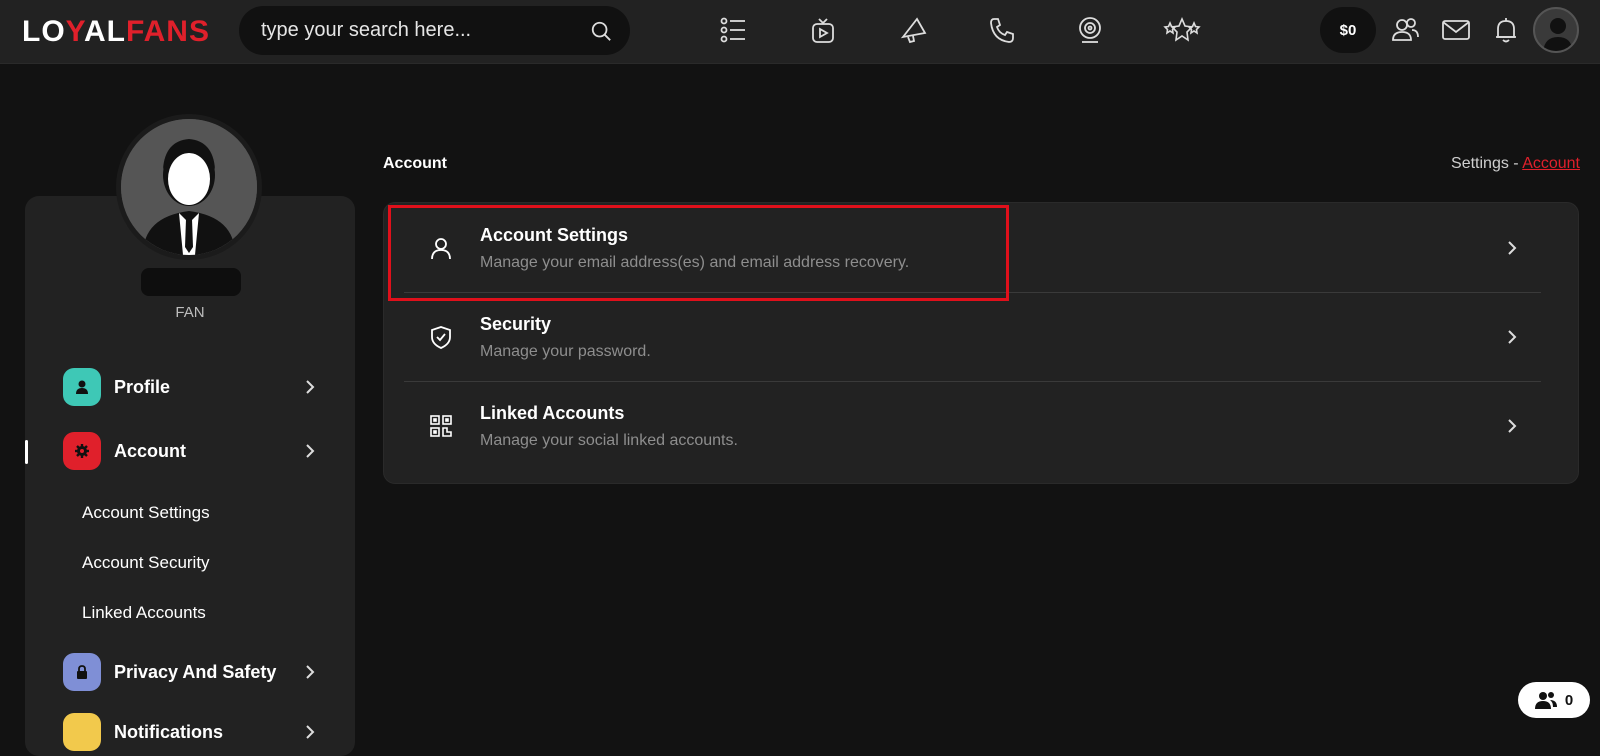 This screenshot has height=756, width=1600. What do you see at coordinates (601, 31) in the screenshot?
I see `search-icon` at bounding box center [601, 31].